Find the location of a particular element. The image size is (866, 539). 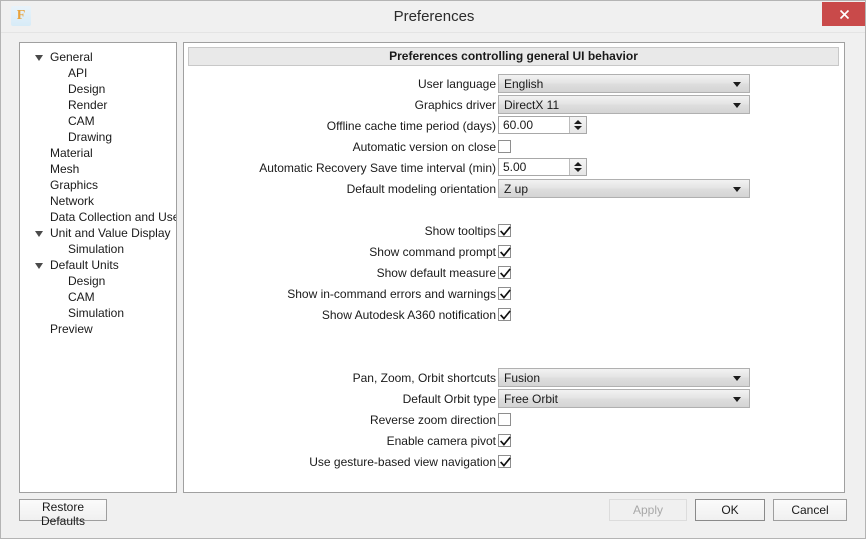

field-wrapper: Fusion is located at coordinates (624, 377).